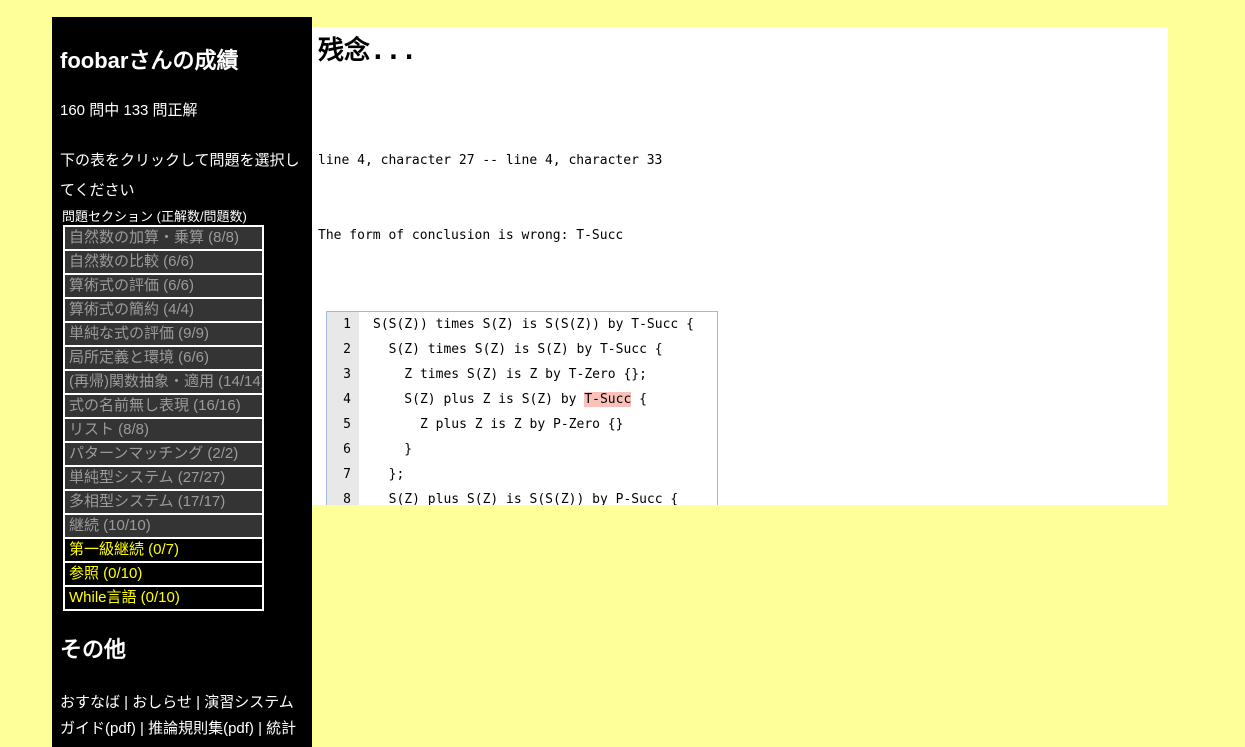  Describe the element at coordinates (180, 175) in the screenshot. I see `instruction-text: 下の表をクリックして問題を選択してください` at that location.